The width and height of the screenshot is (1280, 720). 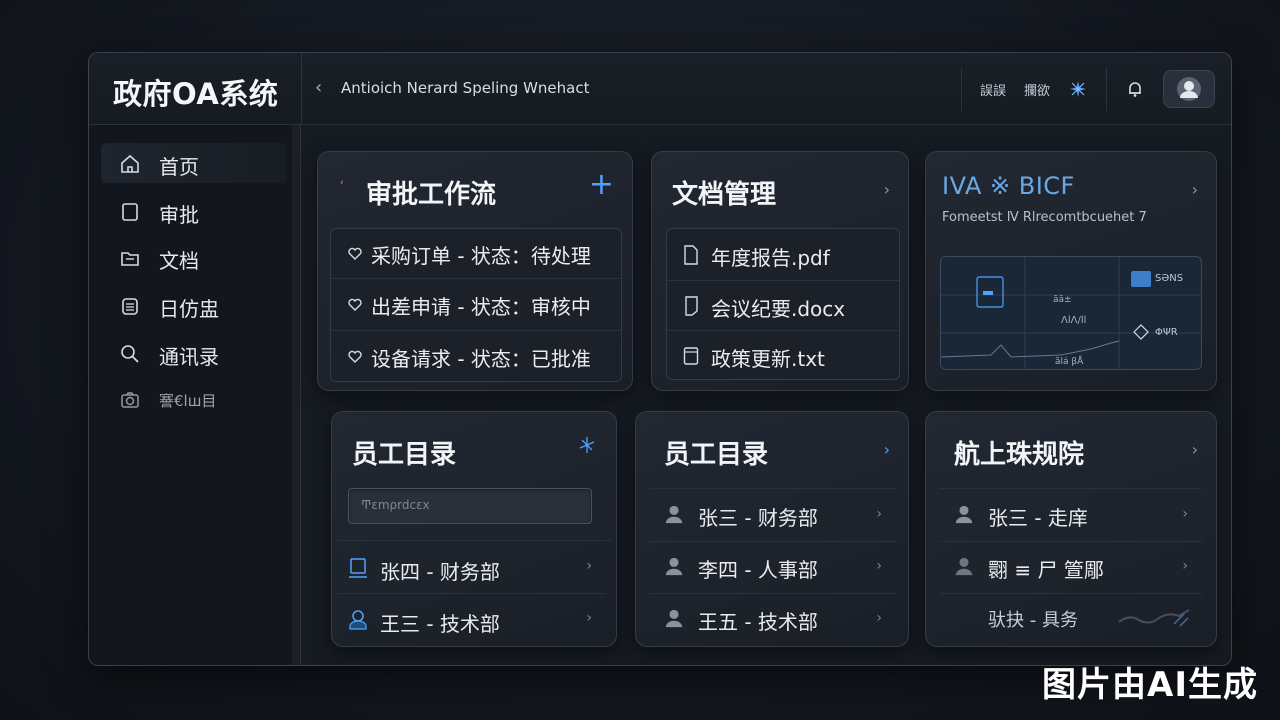 I want to click on list-item: 张四 - 财务部 ›, so click(x=472, y=569).